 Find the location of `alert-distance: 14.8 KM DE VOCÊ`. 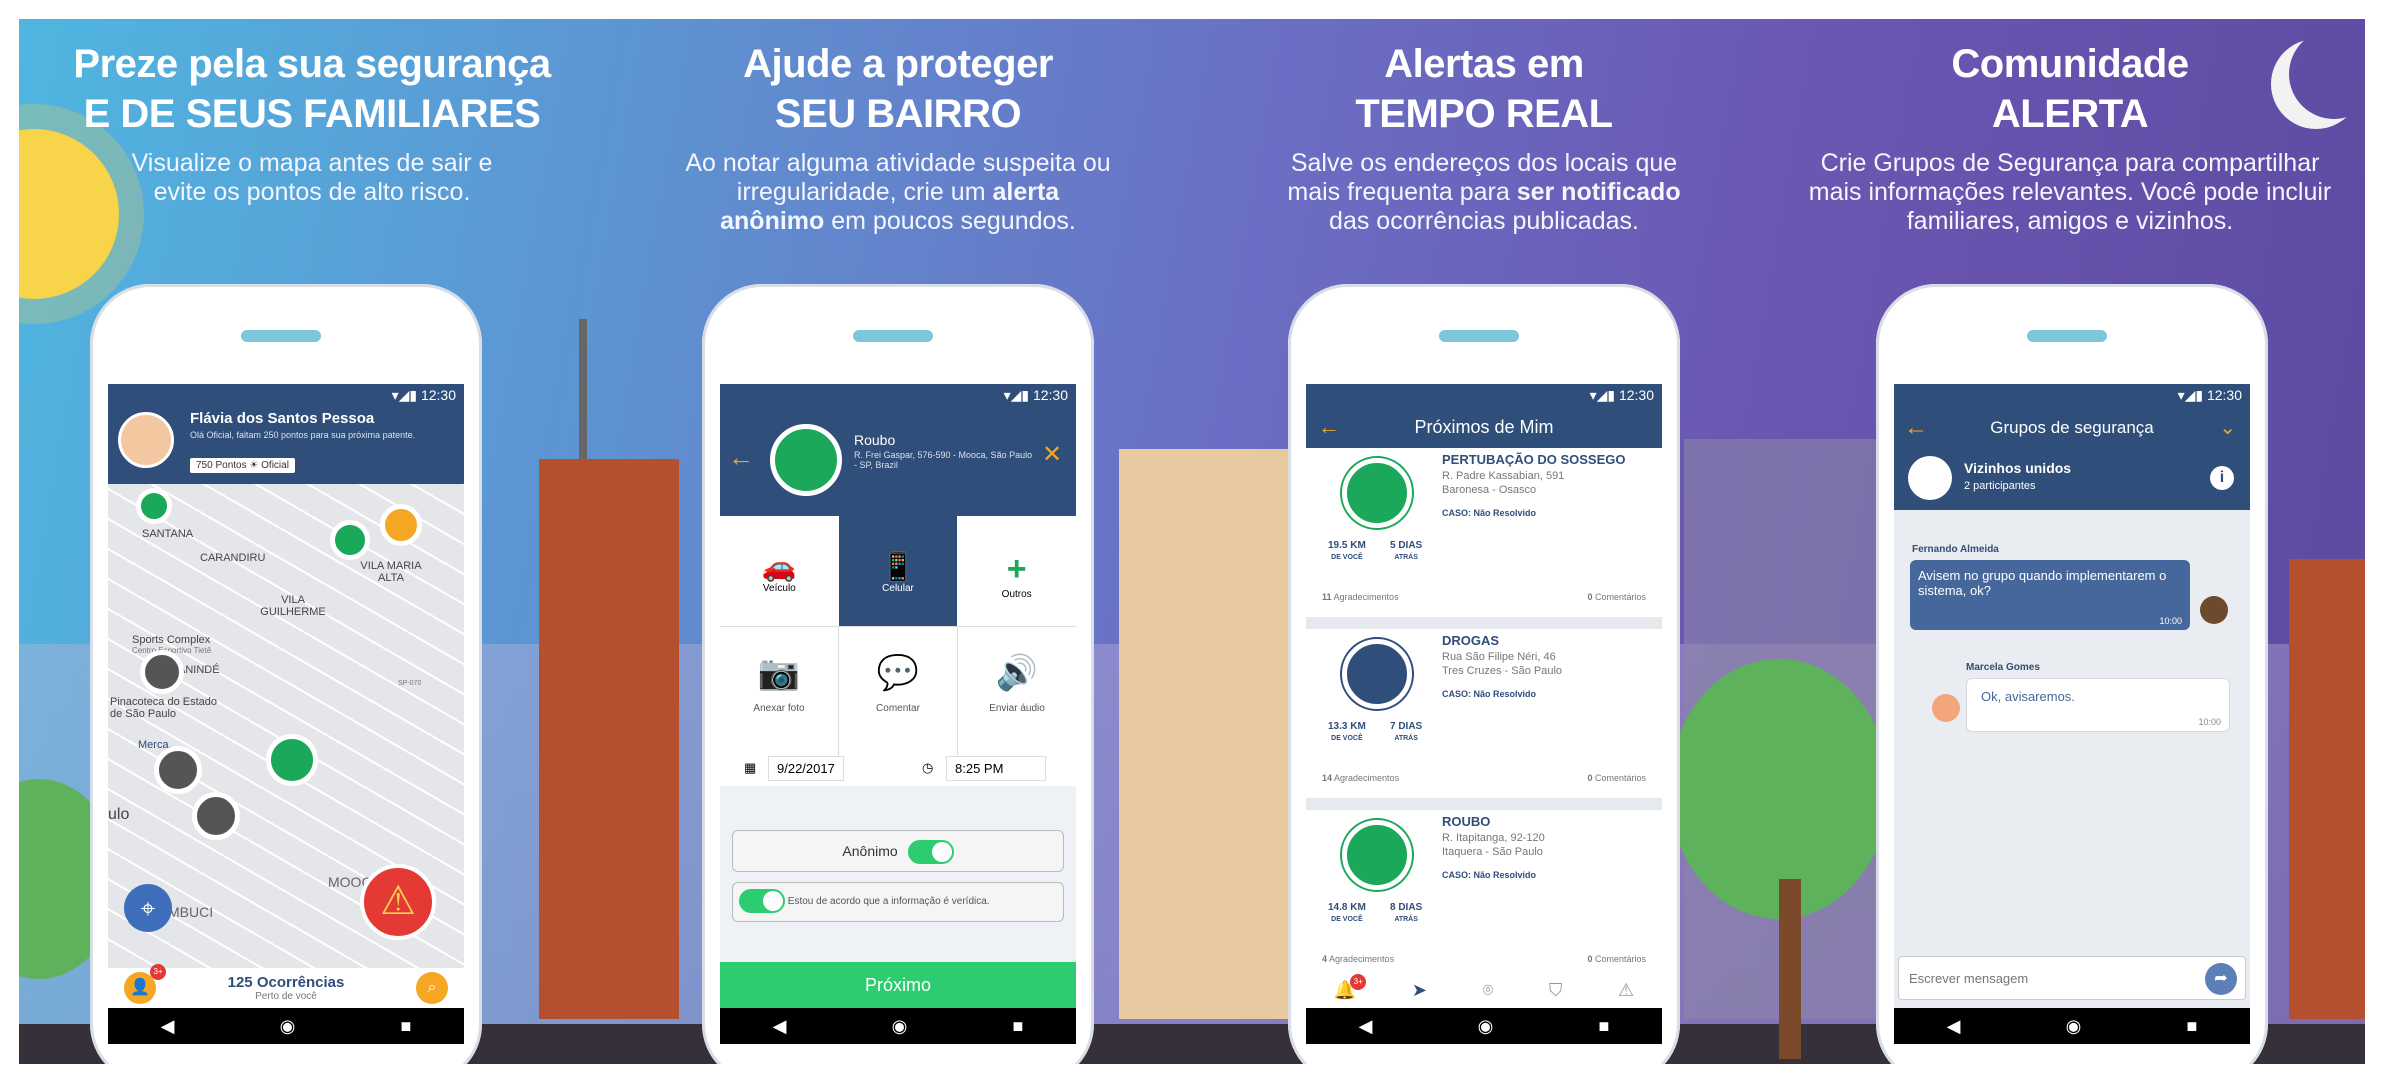

alert-distance: 14.8 KM DE VOCÊ is located at coordinates (1347, 912).